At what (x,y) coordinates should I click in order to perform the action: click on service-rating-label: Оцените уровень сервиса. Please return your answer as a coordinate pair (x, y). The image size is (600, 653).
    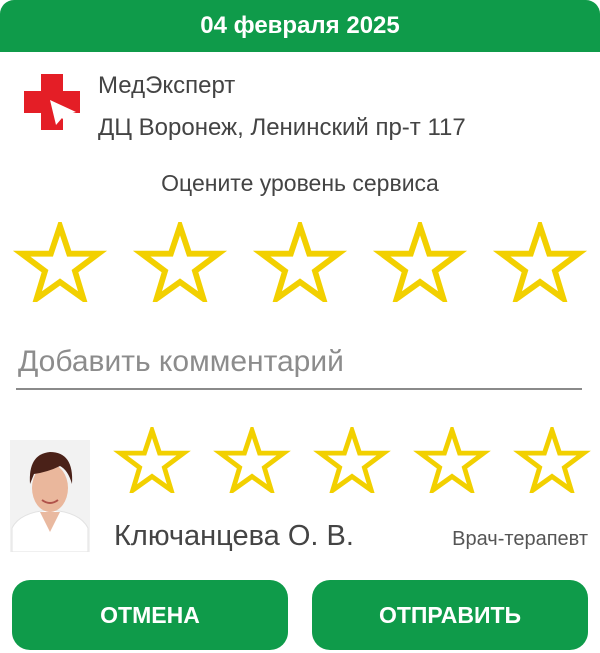
    Looking at the image, I should click on (300, 183).